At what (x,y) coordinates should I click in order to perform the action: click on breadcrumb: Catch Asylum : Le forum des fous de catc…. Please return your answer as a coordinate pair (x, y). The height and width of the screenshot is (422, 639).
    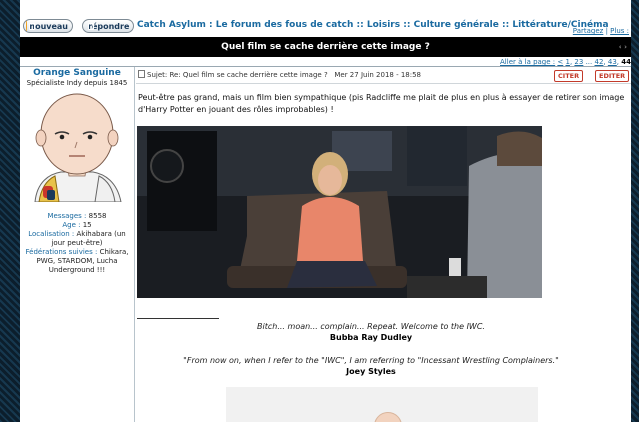
    Looking at the image, I should click on (373, 25).